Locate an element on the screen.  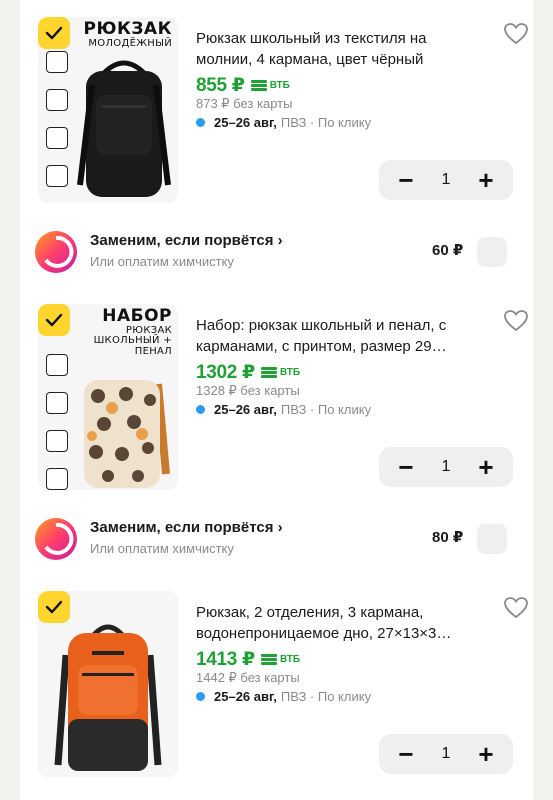
promo-title: РЮКЗАК МОЛОДЁЖНЫЙ is located at coordinates (127, 34).